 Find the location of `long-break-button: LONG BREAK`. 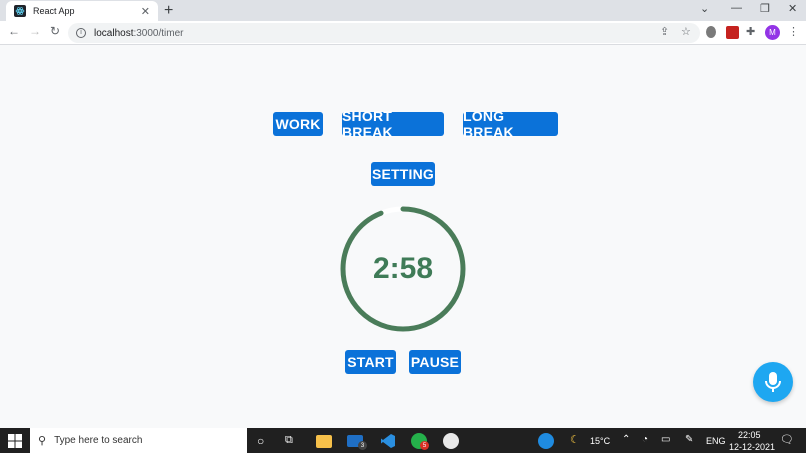

long-break-button: LONG BREAK is located at coordinates (510, 124).